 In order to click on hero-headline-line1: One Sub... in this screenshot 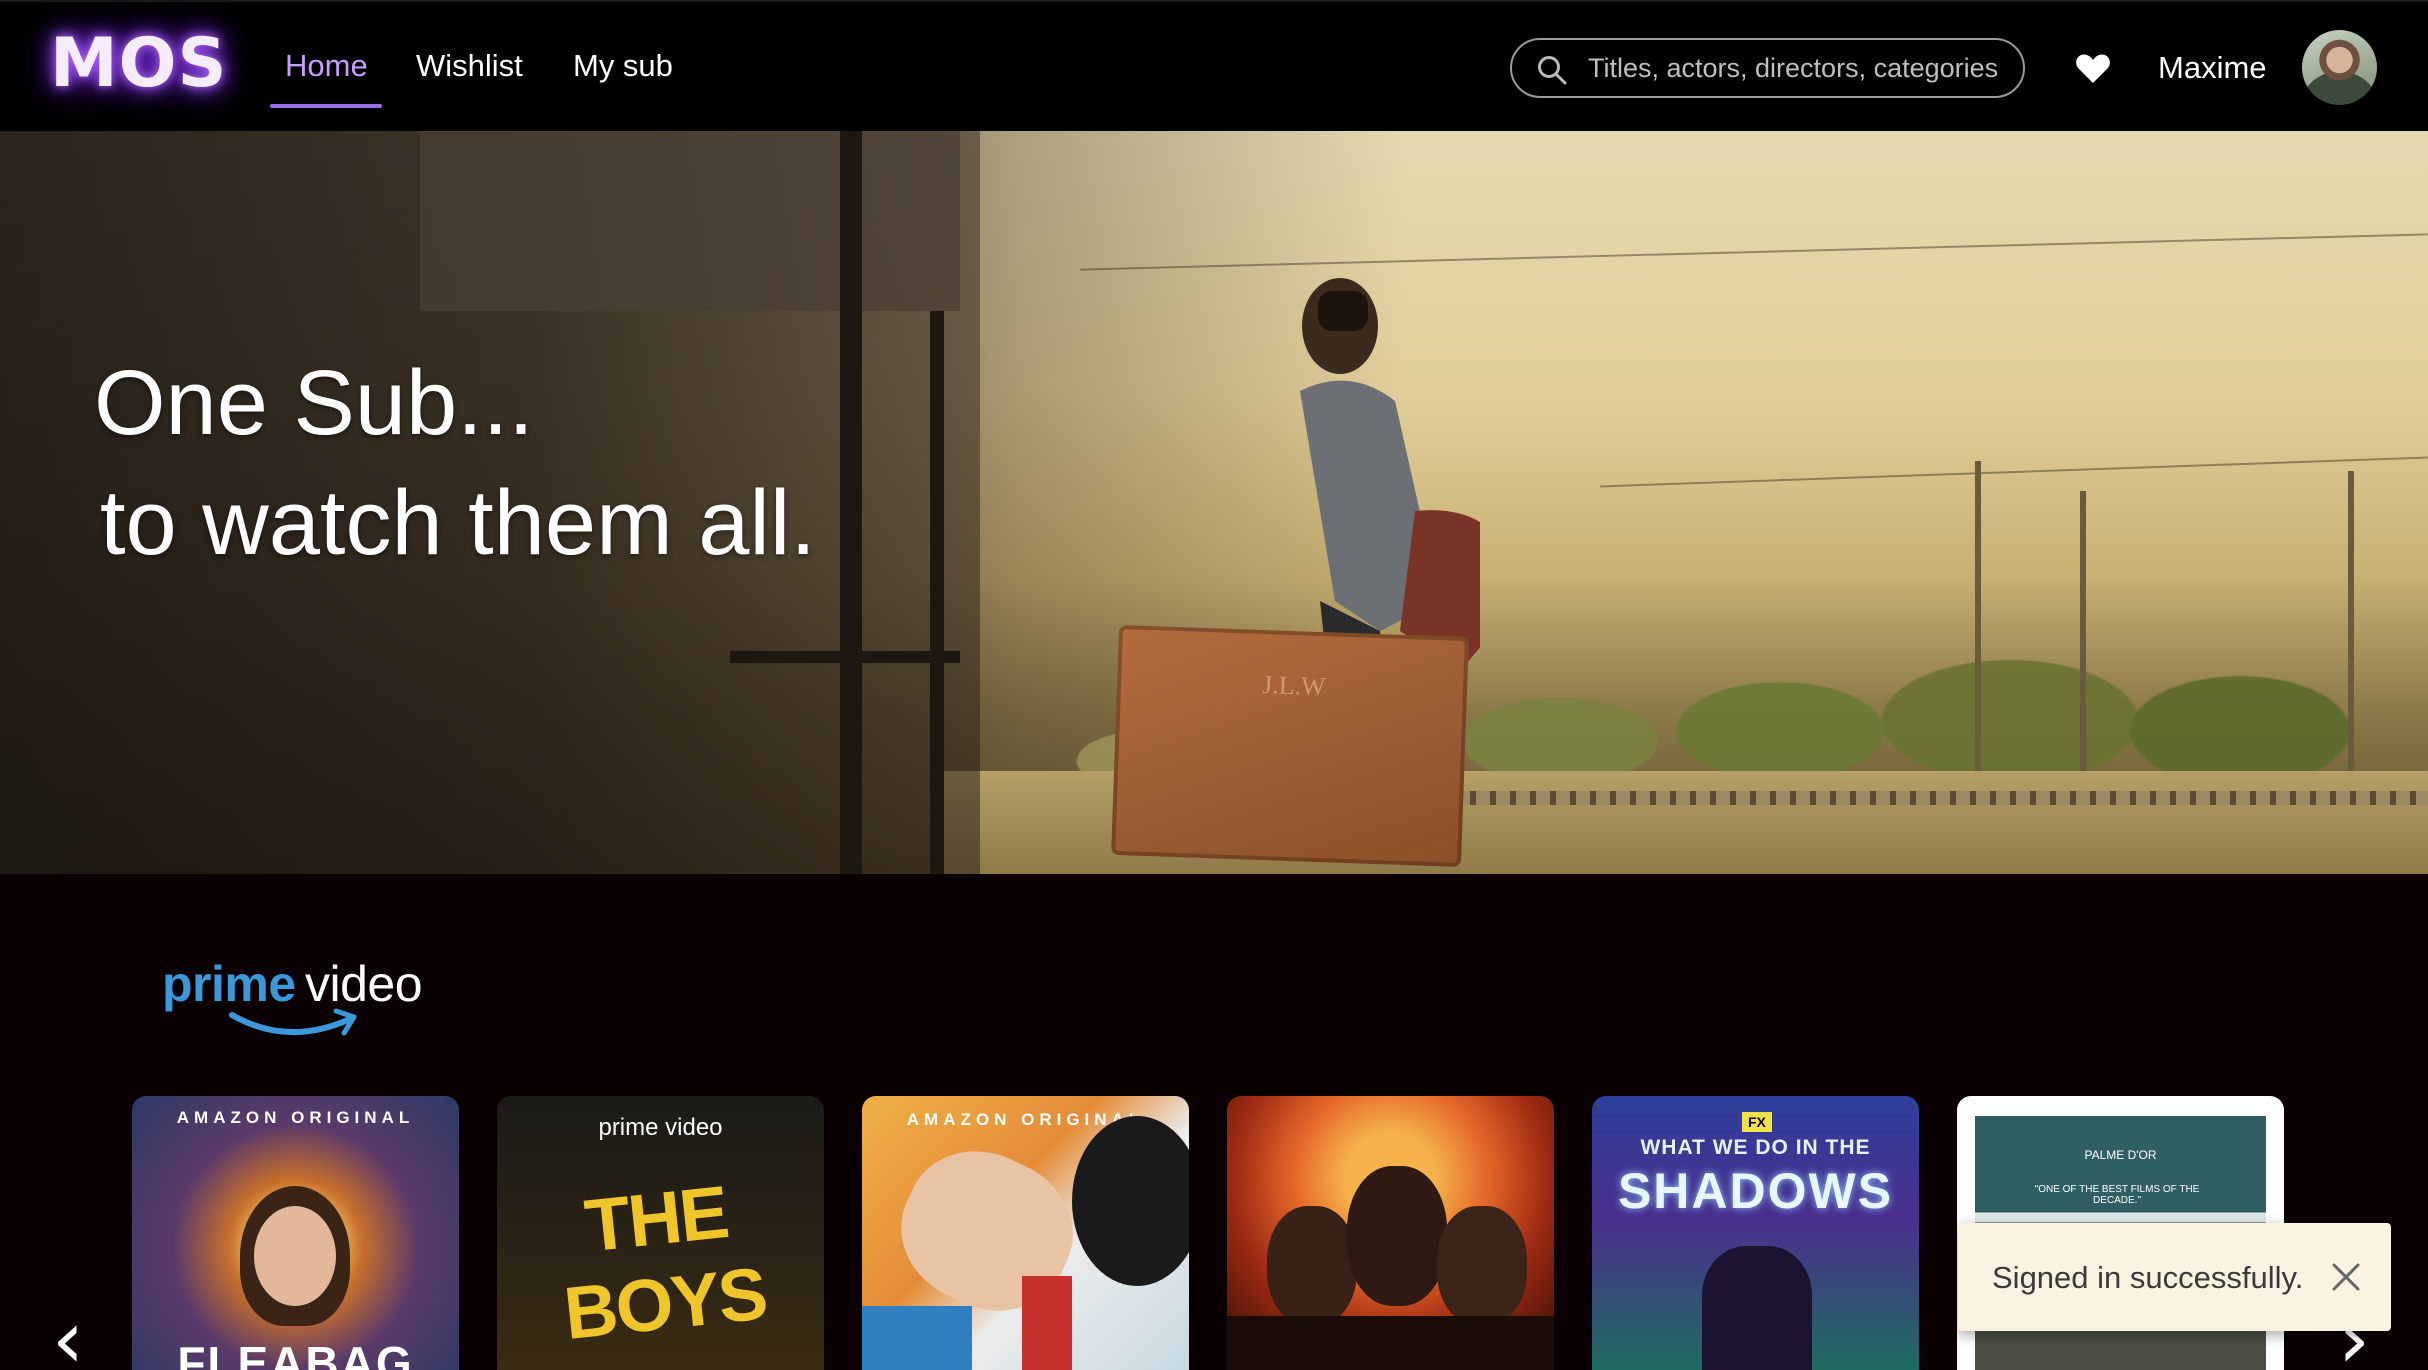, I will do `click(314, 403)`.